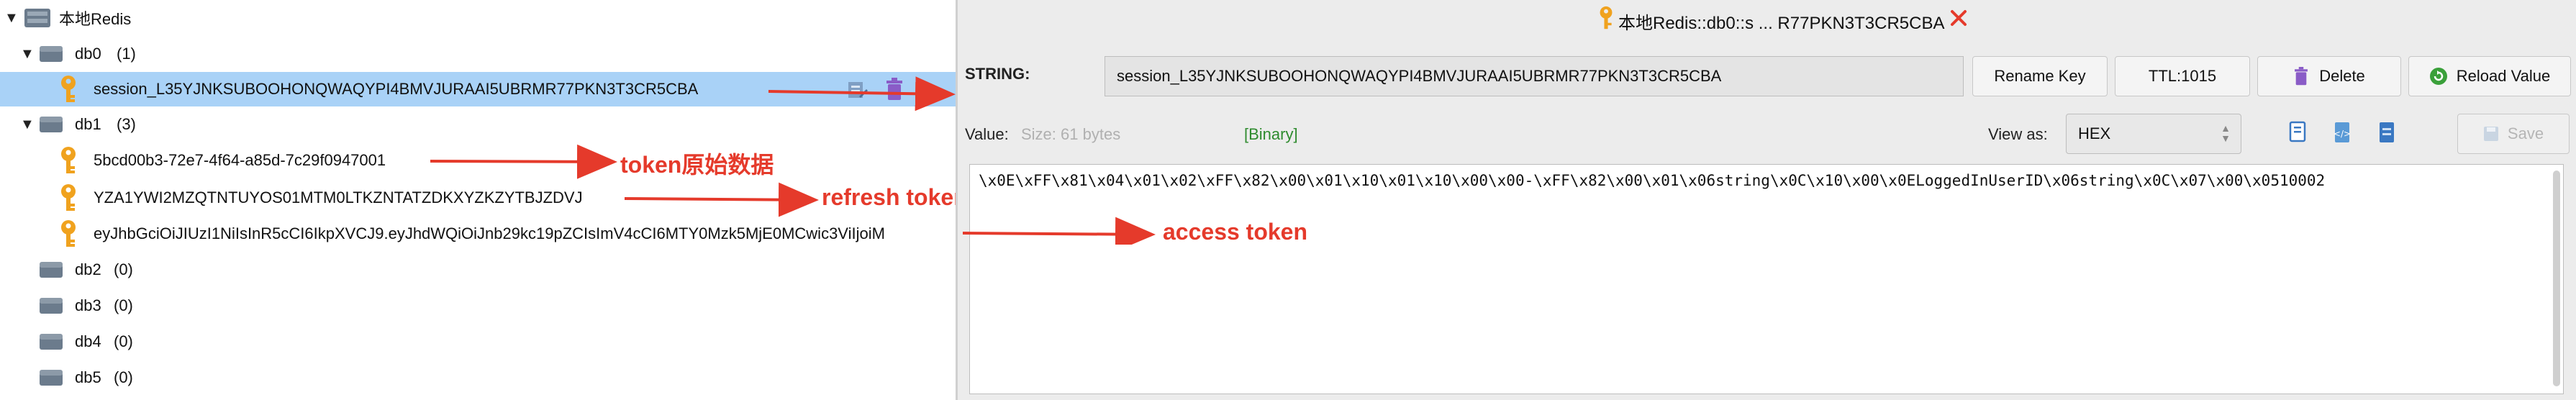  What do you see at coordinates (1235, 232) in the screenshot?
I see `annotation-access-token: access token` at bounding box center [1235, 232].